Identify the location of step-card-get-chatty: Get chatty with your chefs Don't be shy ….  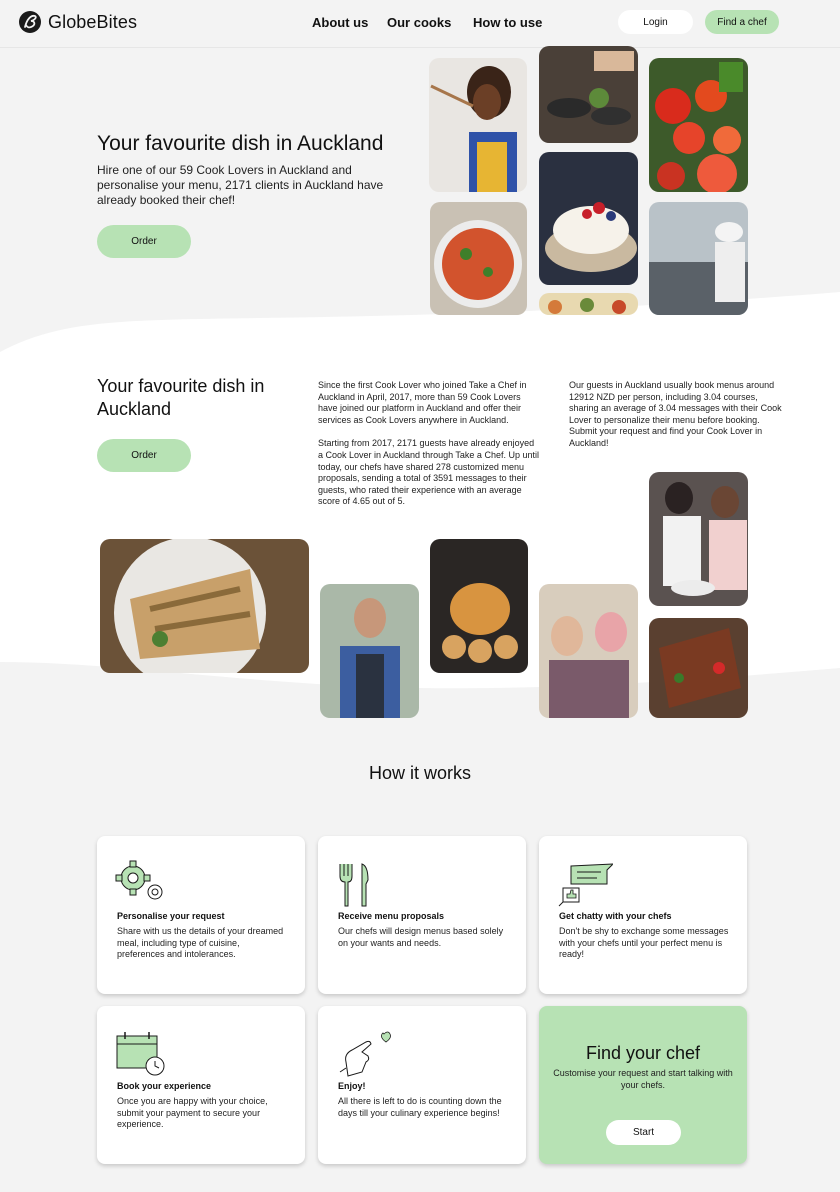
(643, 915).